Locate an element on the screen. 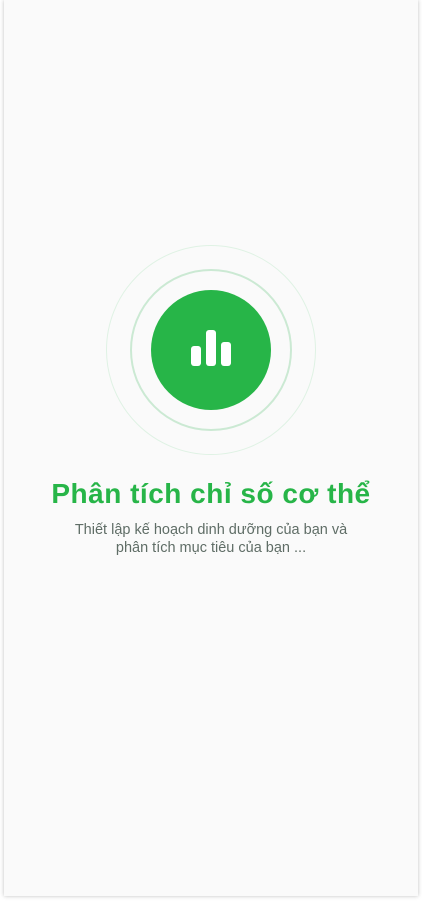  loader-circle is located at coordinates (211, 350).